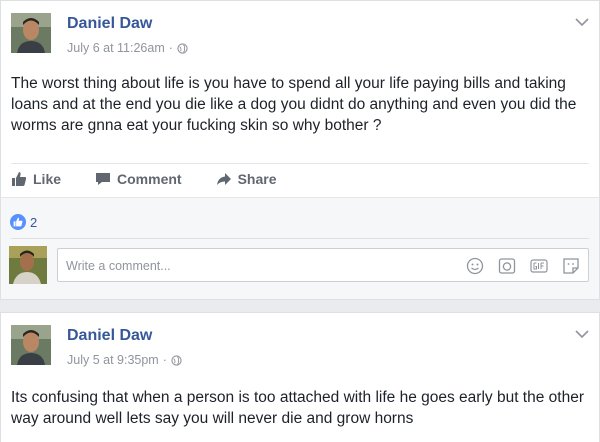 The image size is (600, 442). Describe the element at coordinates (18, 222) in the screenshot. I see `like-reaction-icon` at that location.